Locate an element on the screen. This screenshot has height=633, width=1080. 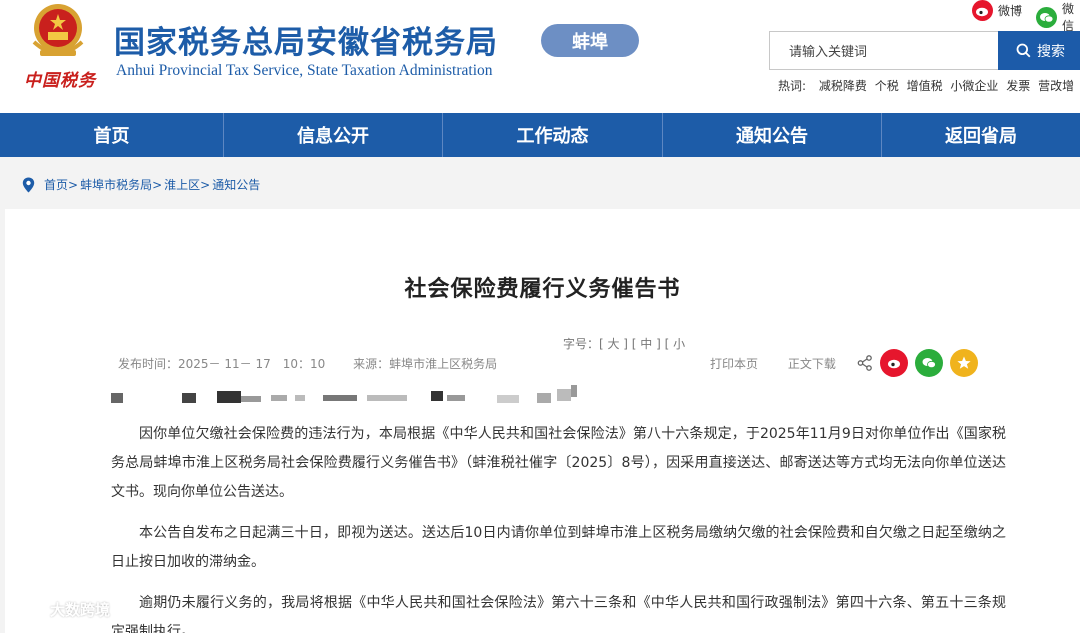
nav-work-news: 工作动态 is located at coordinates (553, 135).